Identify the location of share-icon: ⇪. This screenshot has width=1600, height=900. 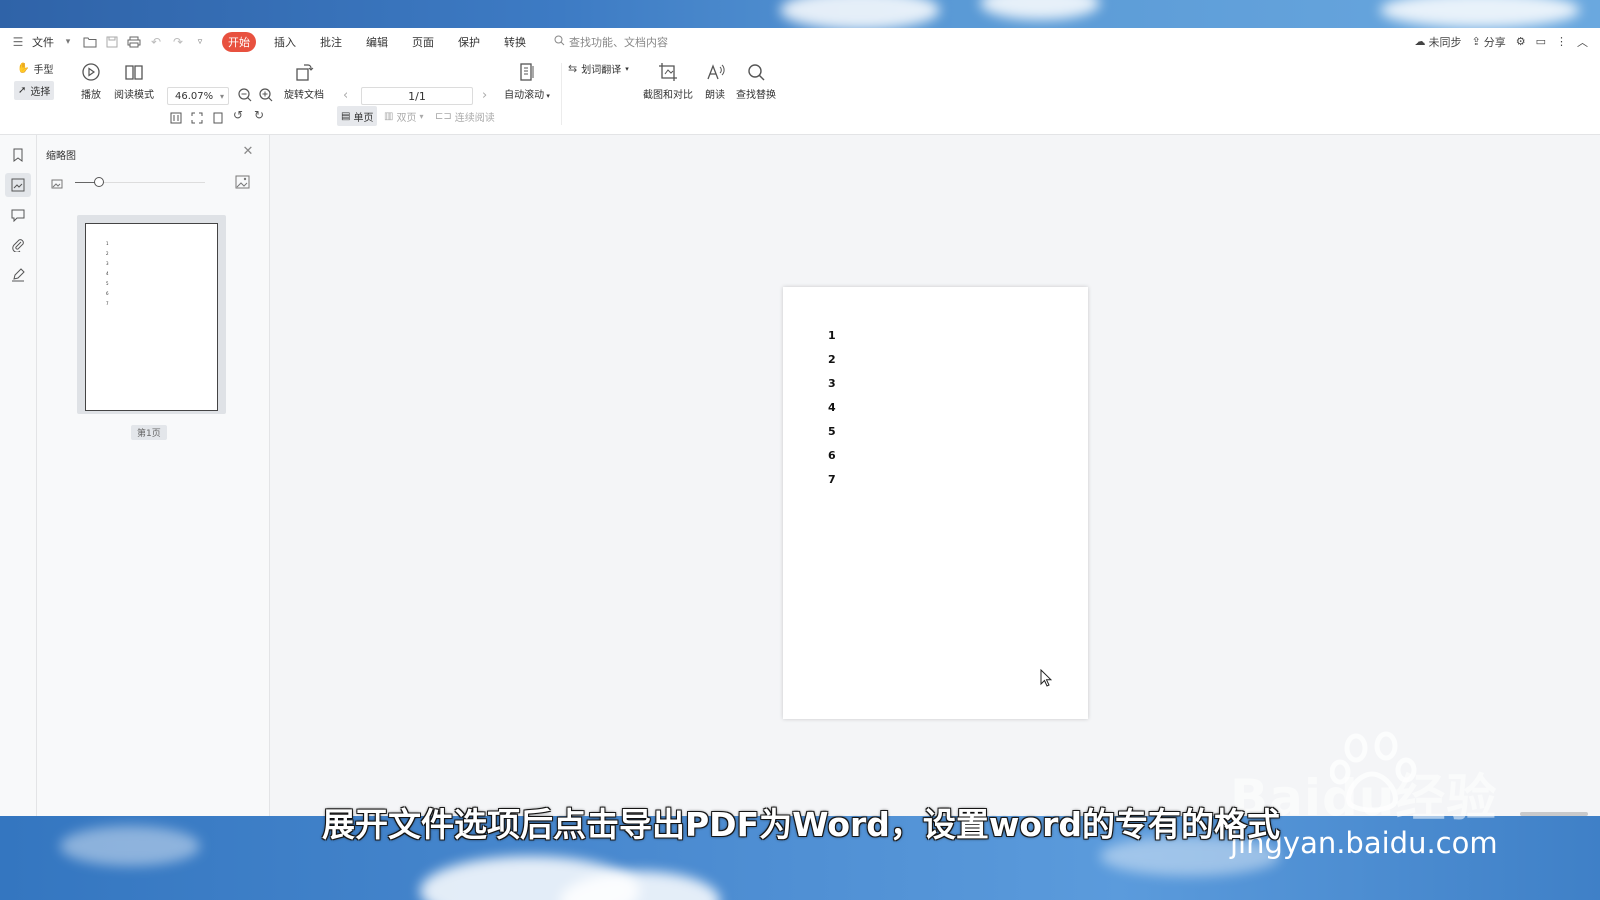
(1476, 41).